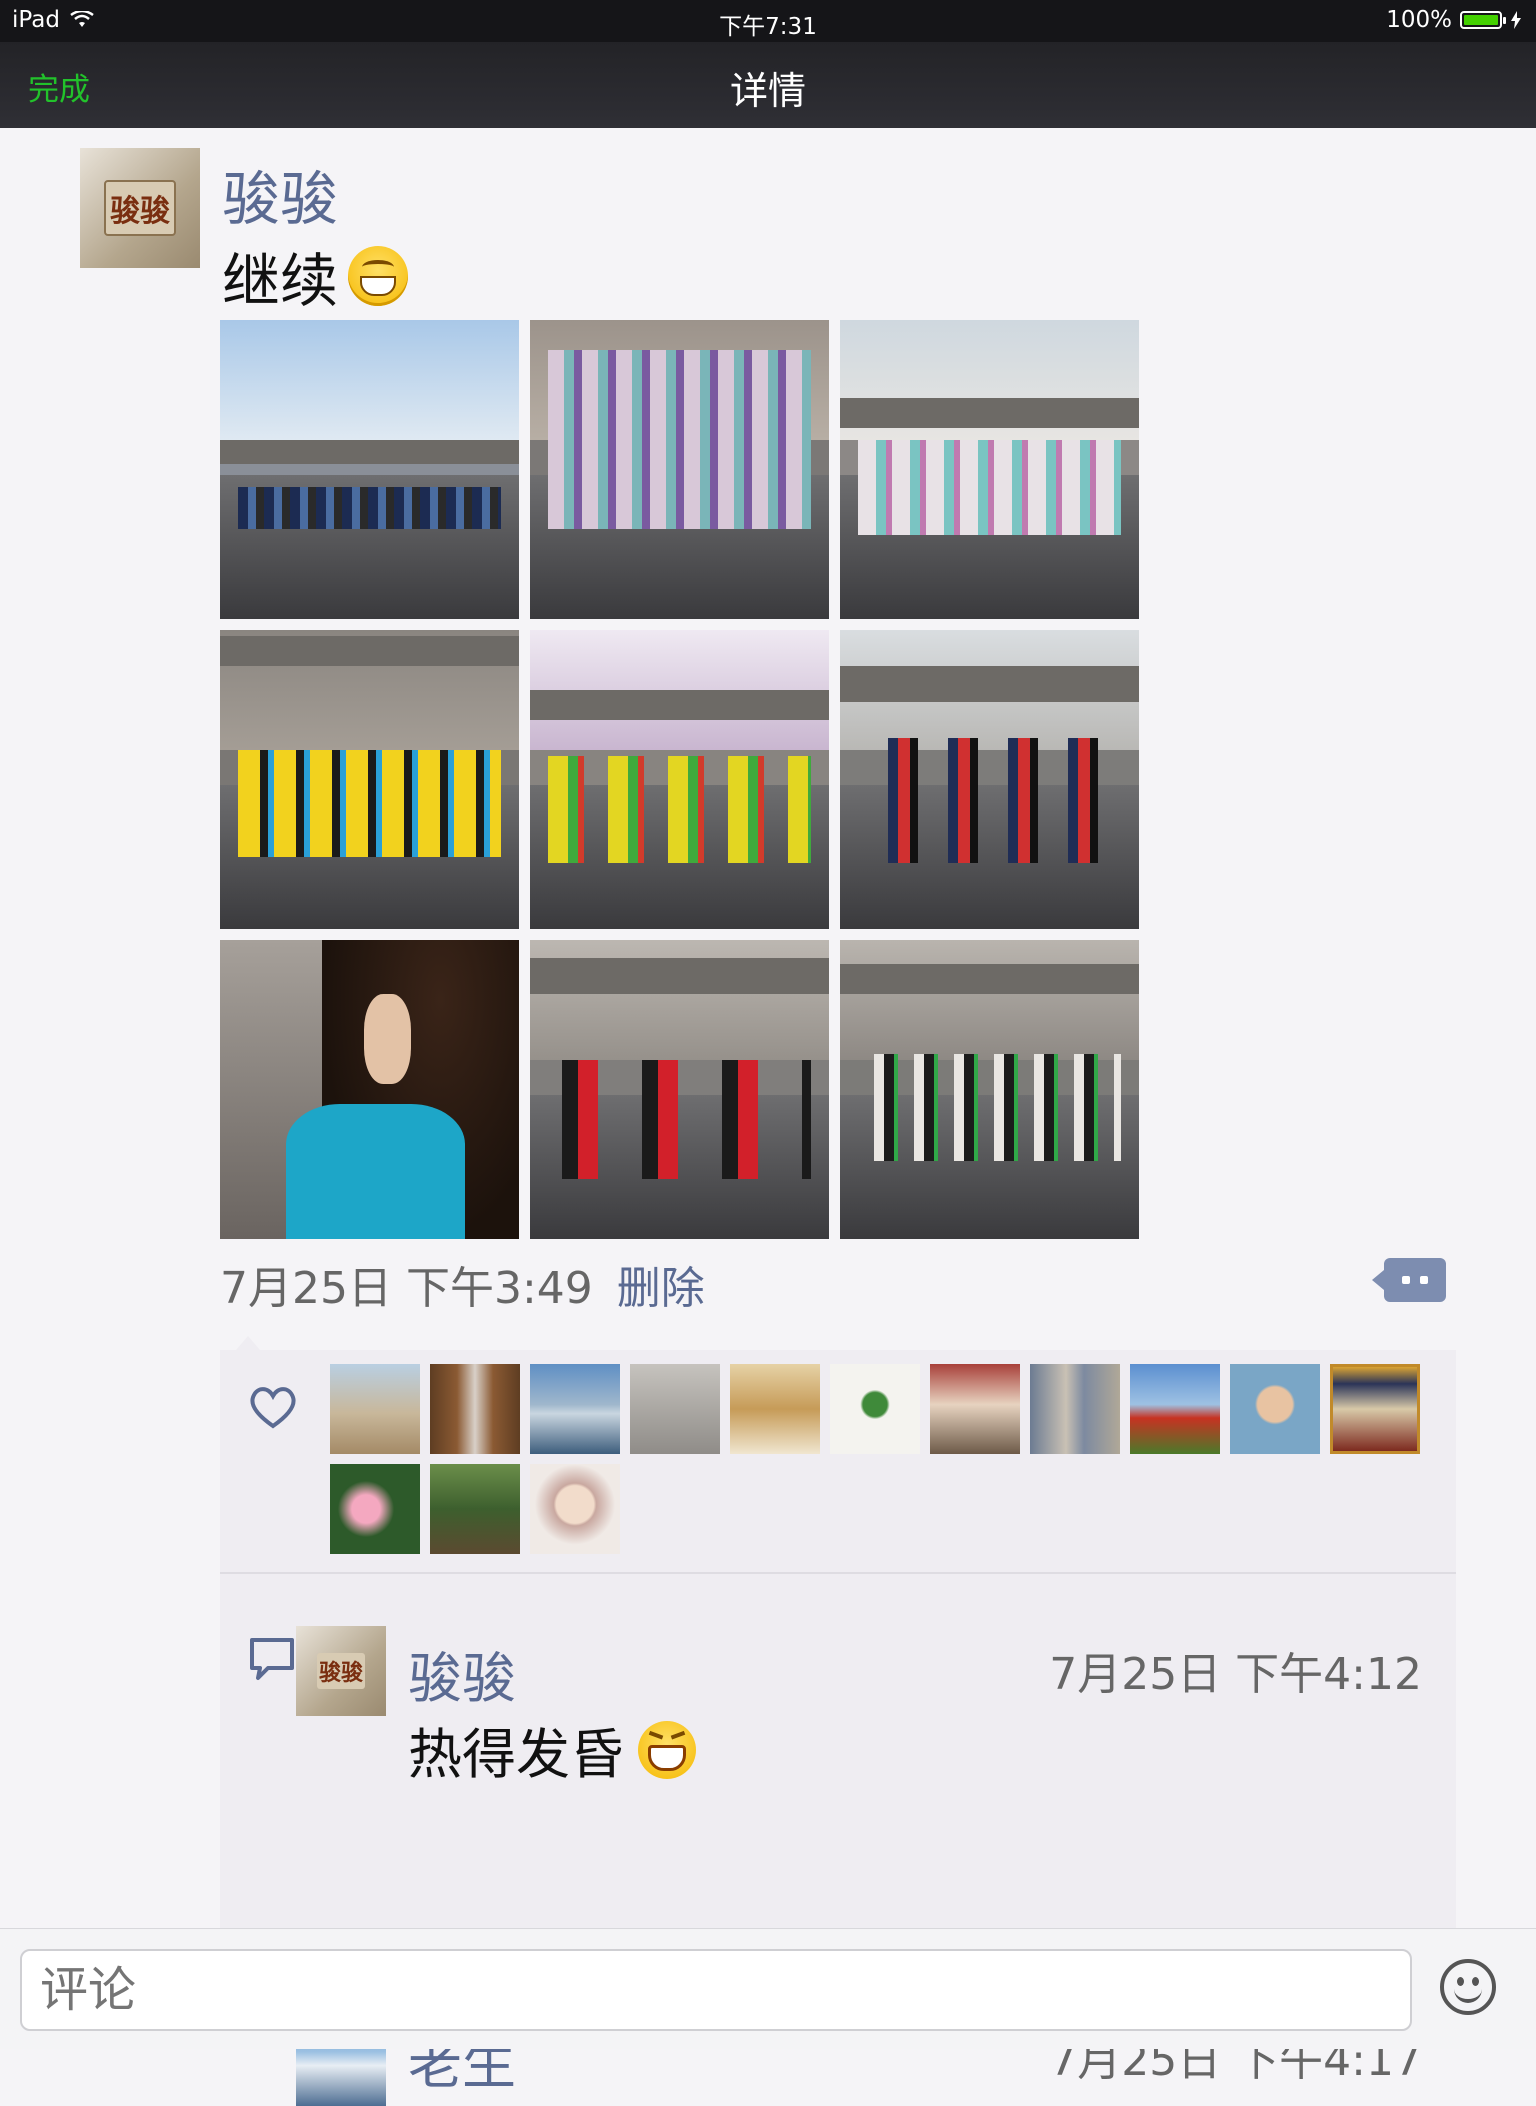  I want to click on heart-icon, so click(273, 1408).